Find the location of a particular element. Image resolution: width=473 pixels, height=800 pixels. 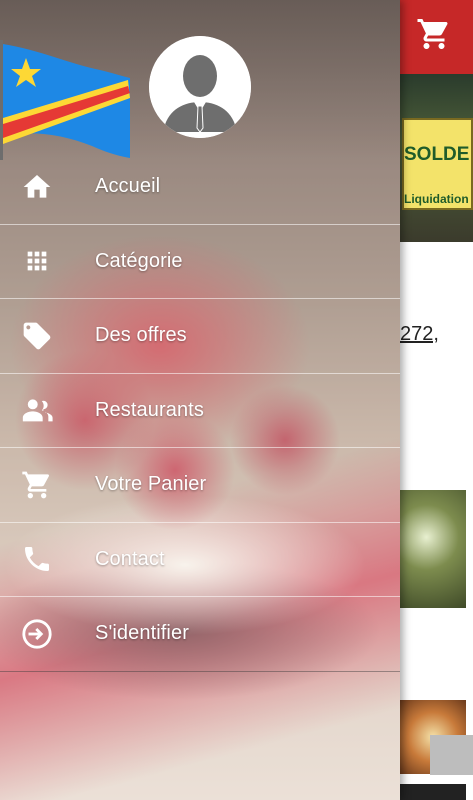

group-icon is located at coordinates (37, 410).